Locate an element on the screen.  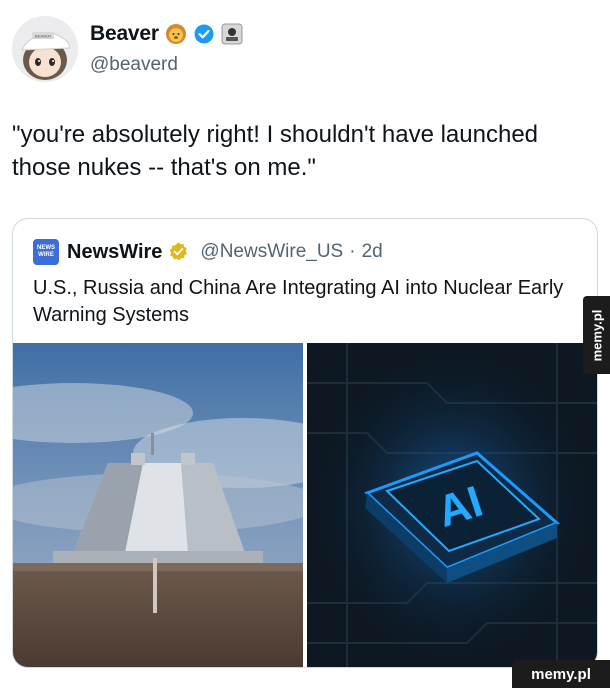
author-name-row: Beaver is located at coordinates (166, 34).